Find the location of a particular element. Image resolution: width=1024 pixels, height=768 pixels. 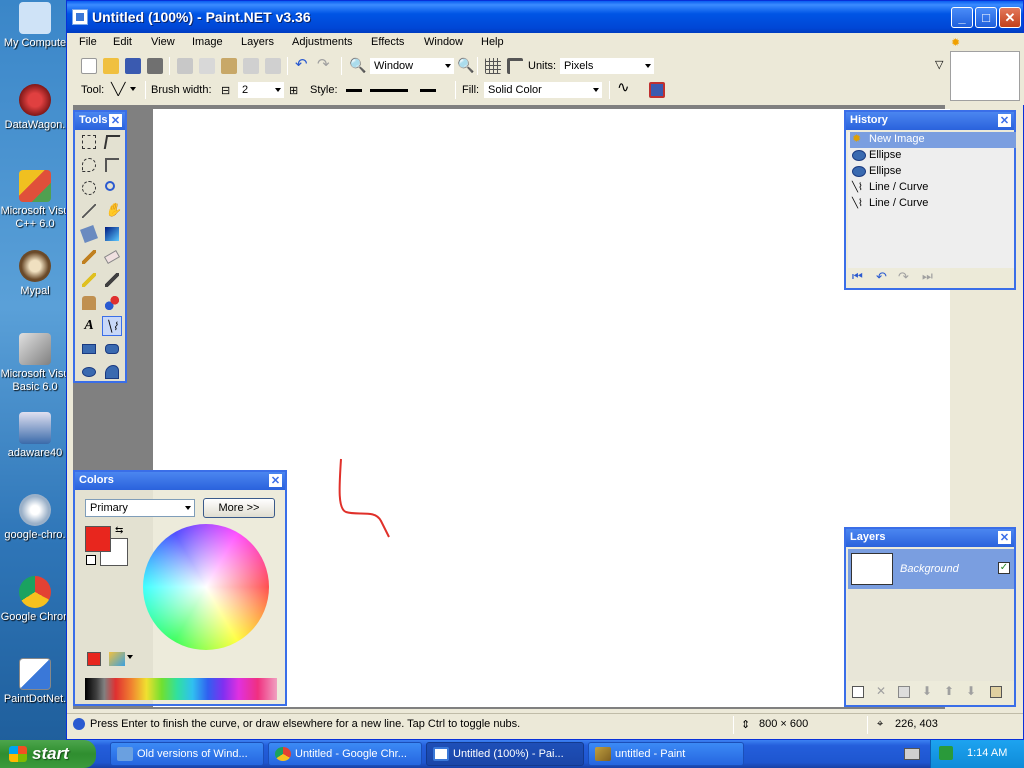

merge-layer-down-icon: ⬇ is located at coordinates (927, 691).